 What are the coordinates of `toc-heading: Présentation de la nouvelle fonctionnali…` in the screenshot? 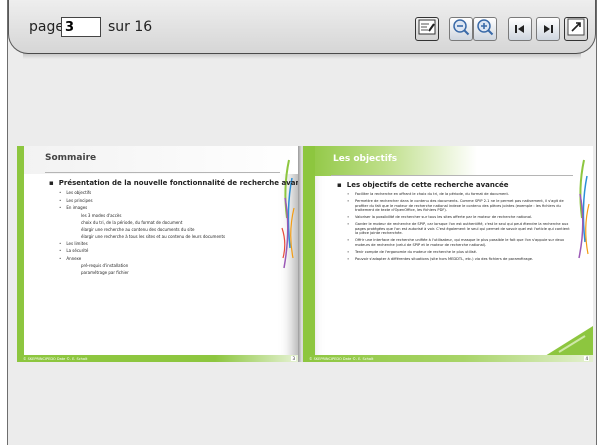 It's located at (174, 183).